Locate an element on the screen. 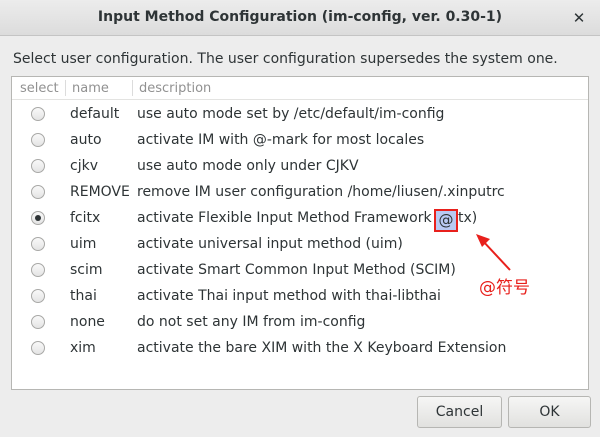 The height and width of the screenshot is (437, 600). annotation-label: @符号 is located at coordinates (504, 288).